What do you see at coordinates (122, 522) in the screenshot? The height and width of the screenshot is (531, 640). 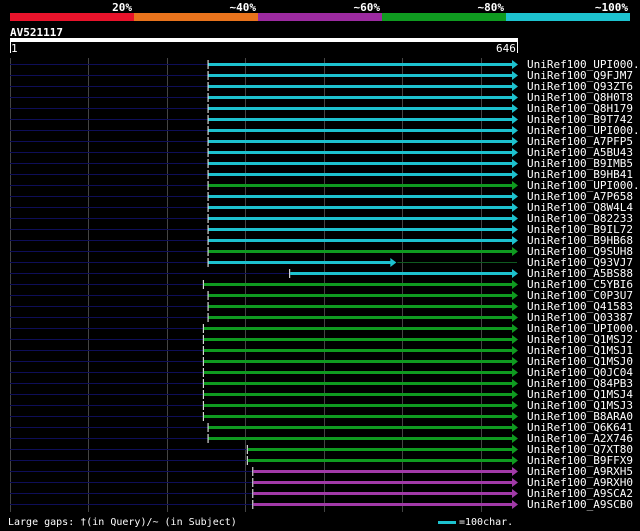 I see `gap-legend-text: Large gaps: †(in Query)/~ (in Subject)` at bounding box center [122, 522].